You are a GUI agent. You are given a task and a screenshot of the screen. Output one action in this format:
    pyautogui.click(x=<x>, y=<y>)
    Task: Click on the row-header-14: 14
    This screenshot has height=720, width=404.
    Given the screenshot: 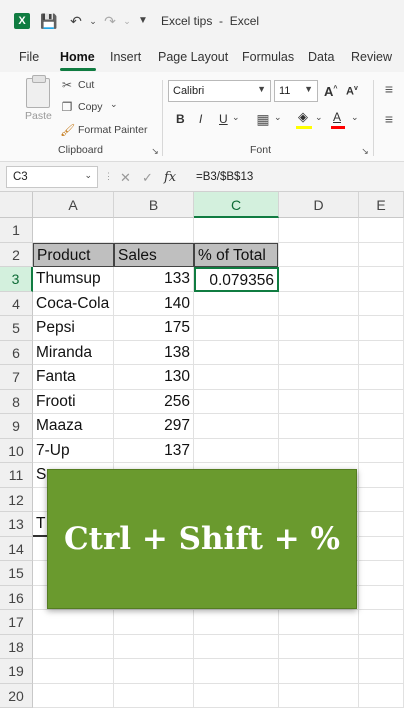 What is the action you would take?
    pyautogui.click(x=16, y=548)
    